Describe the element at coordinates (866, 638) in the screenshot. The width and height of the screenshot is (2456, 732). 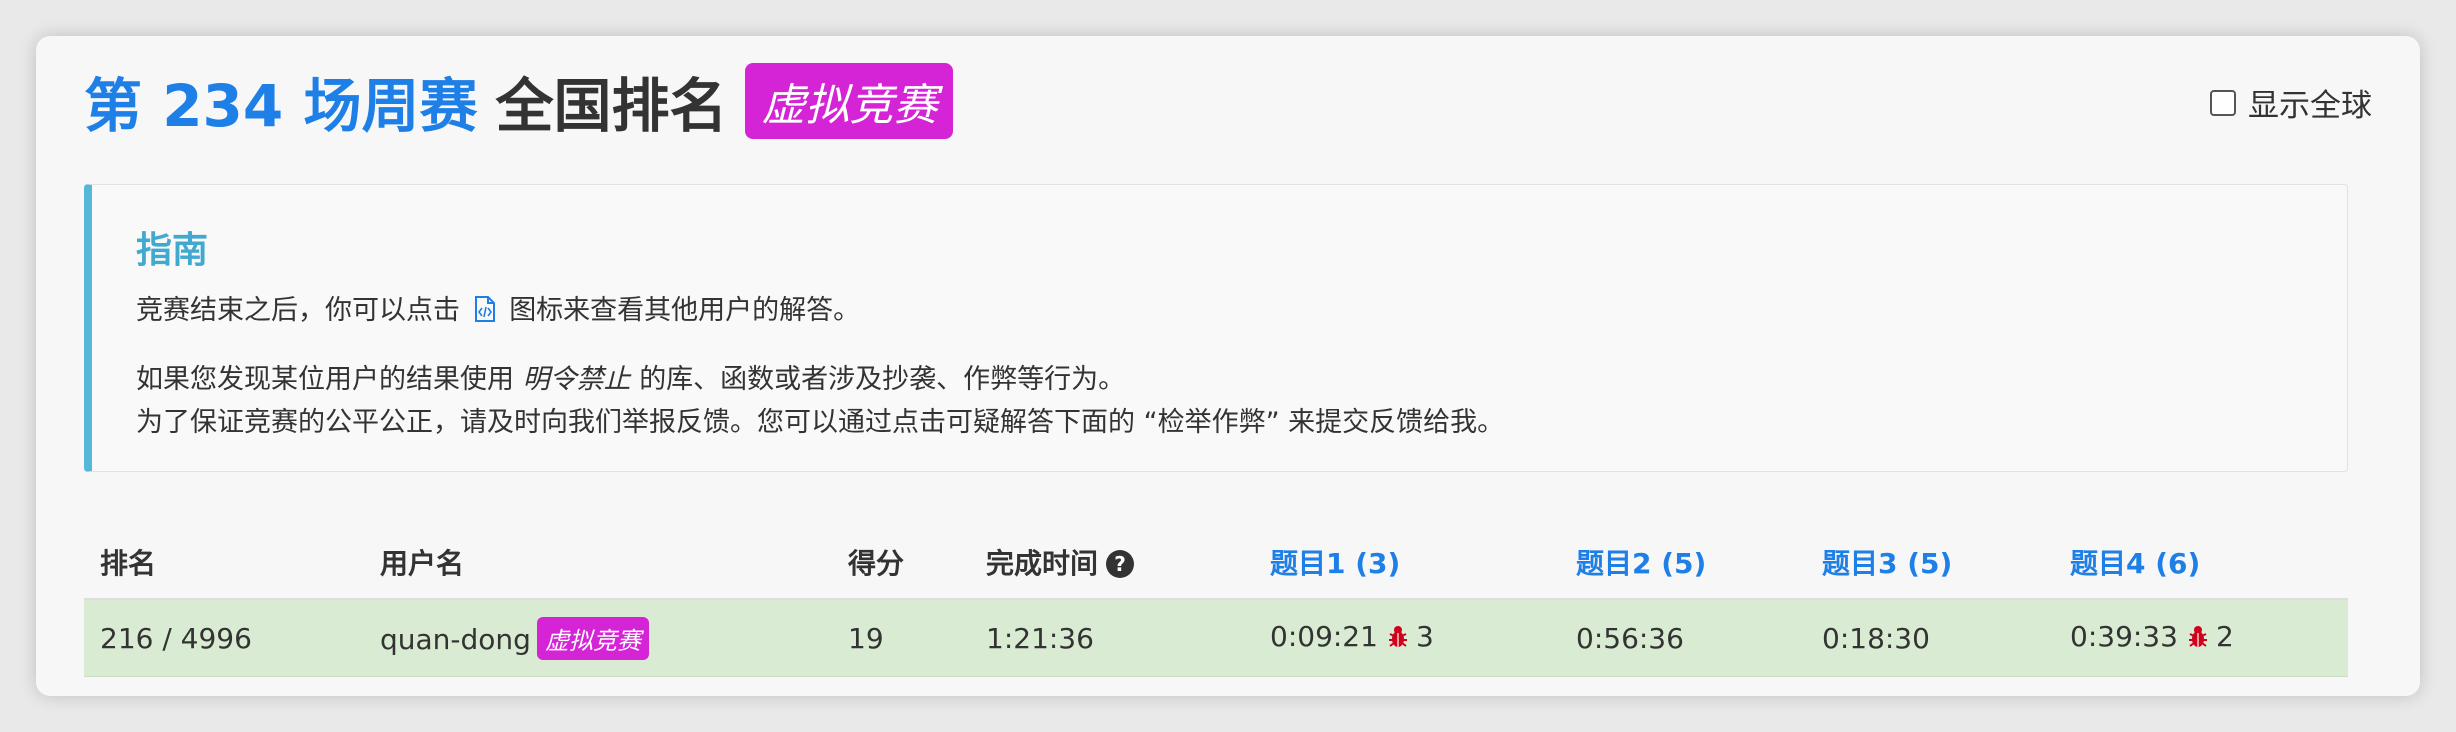
I see `score-cell: 19` at that location.